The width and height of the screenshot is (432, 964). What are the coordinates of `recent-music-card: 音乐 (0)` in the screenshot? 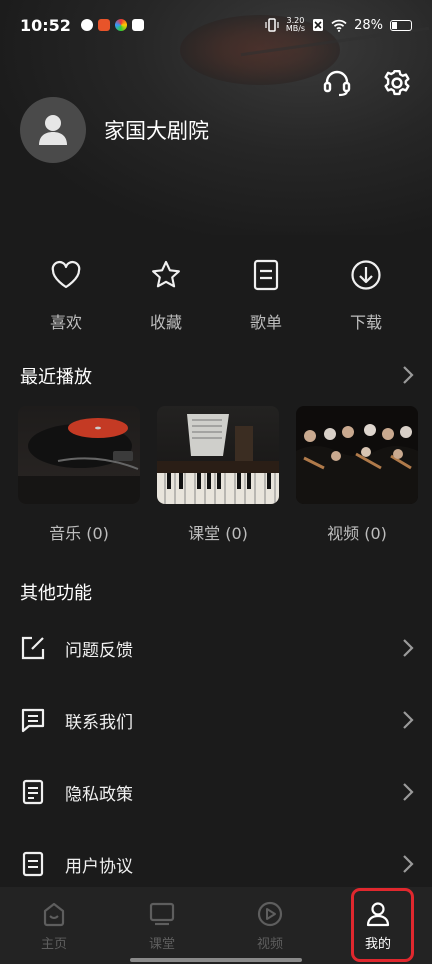 It's located at (79, 475).